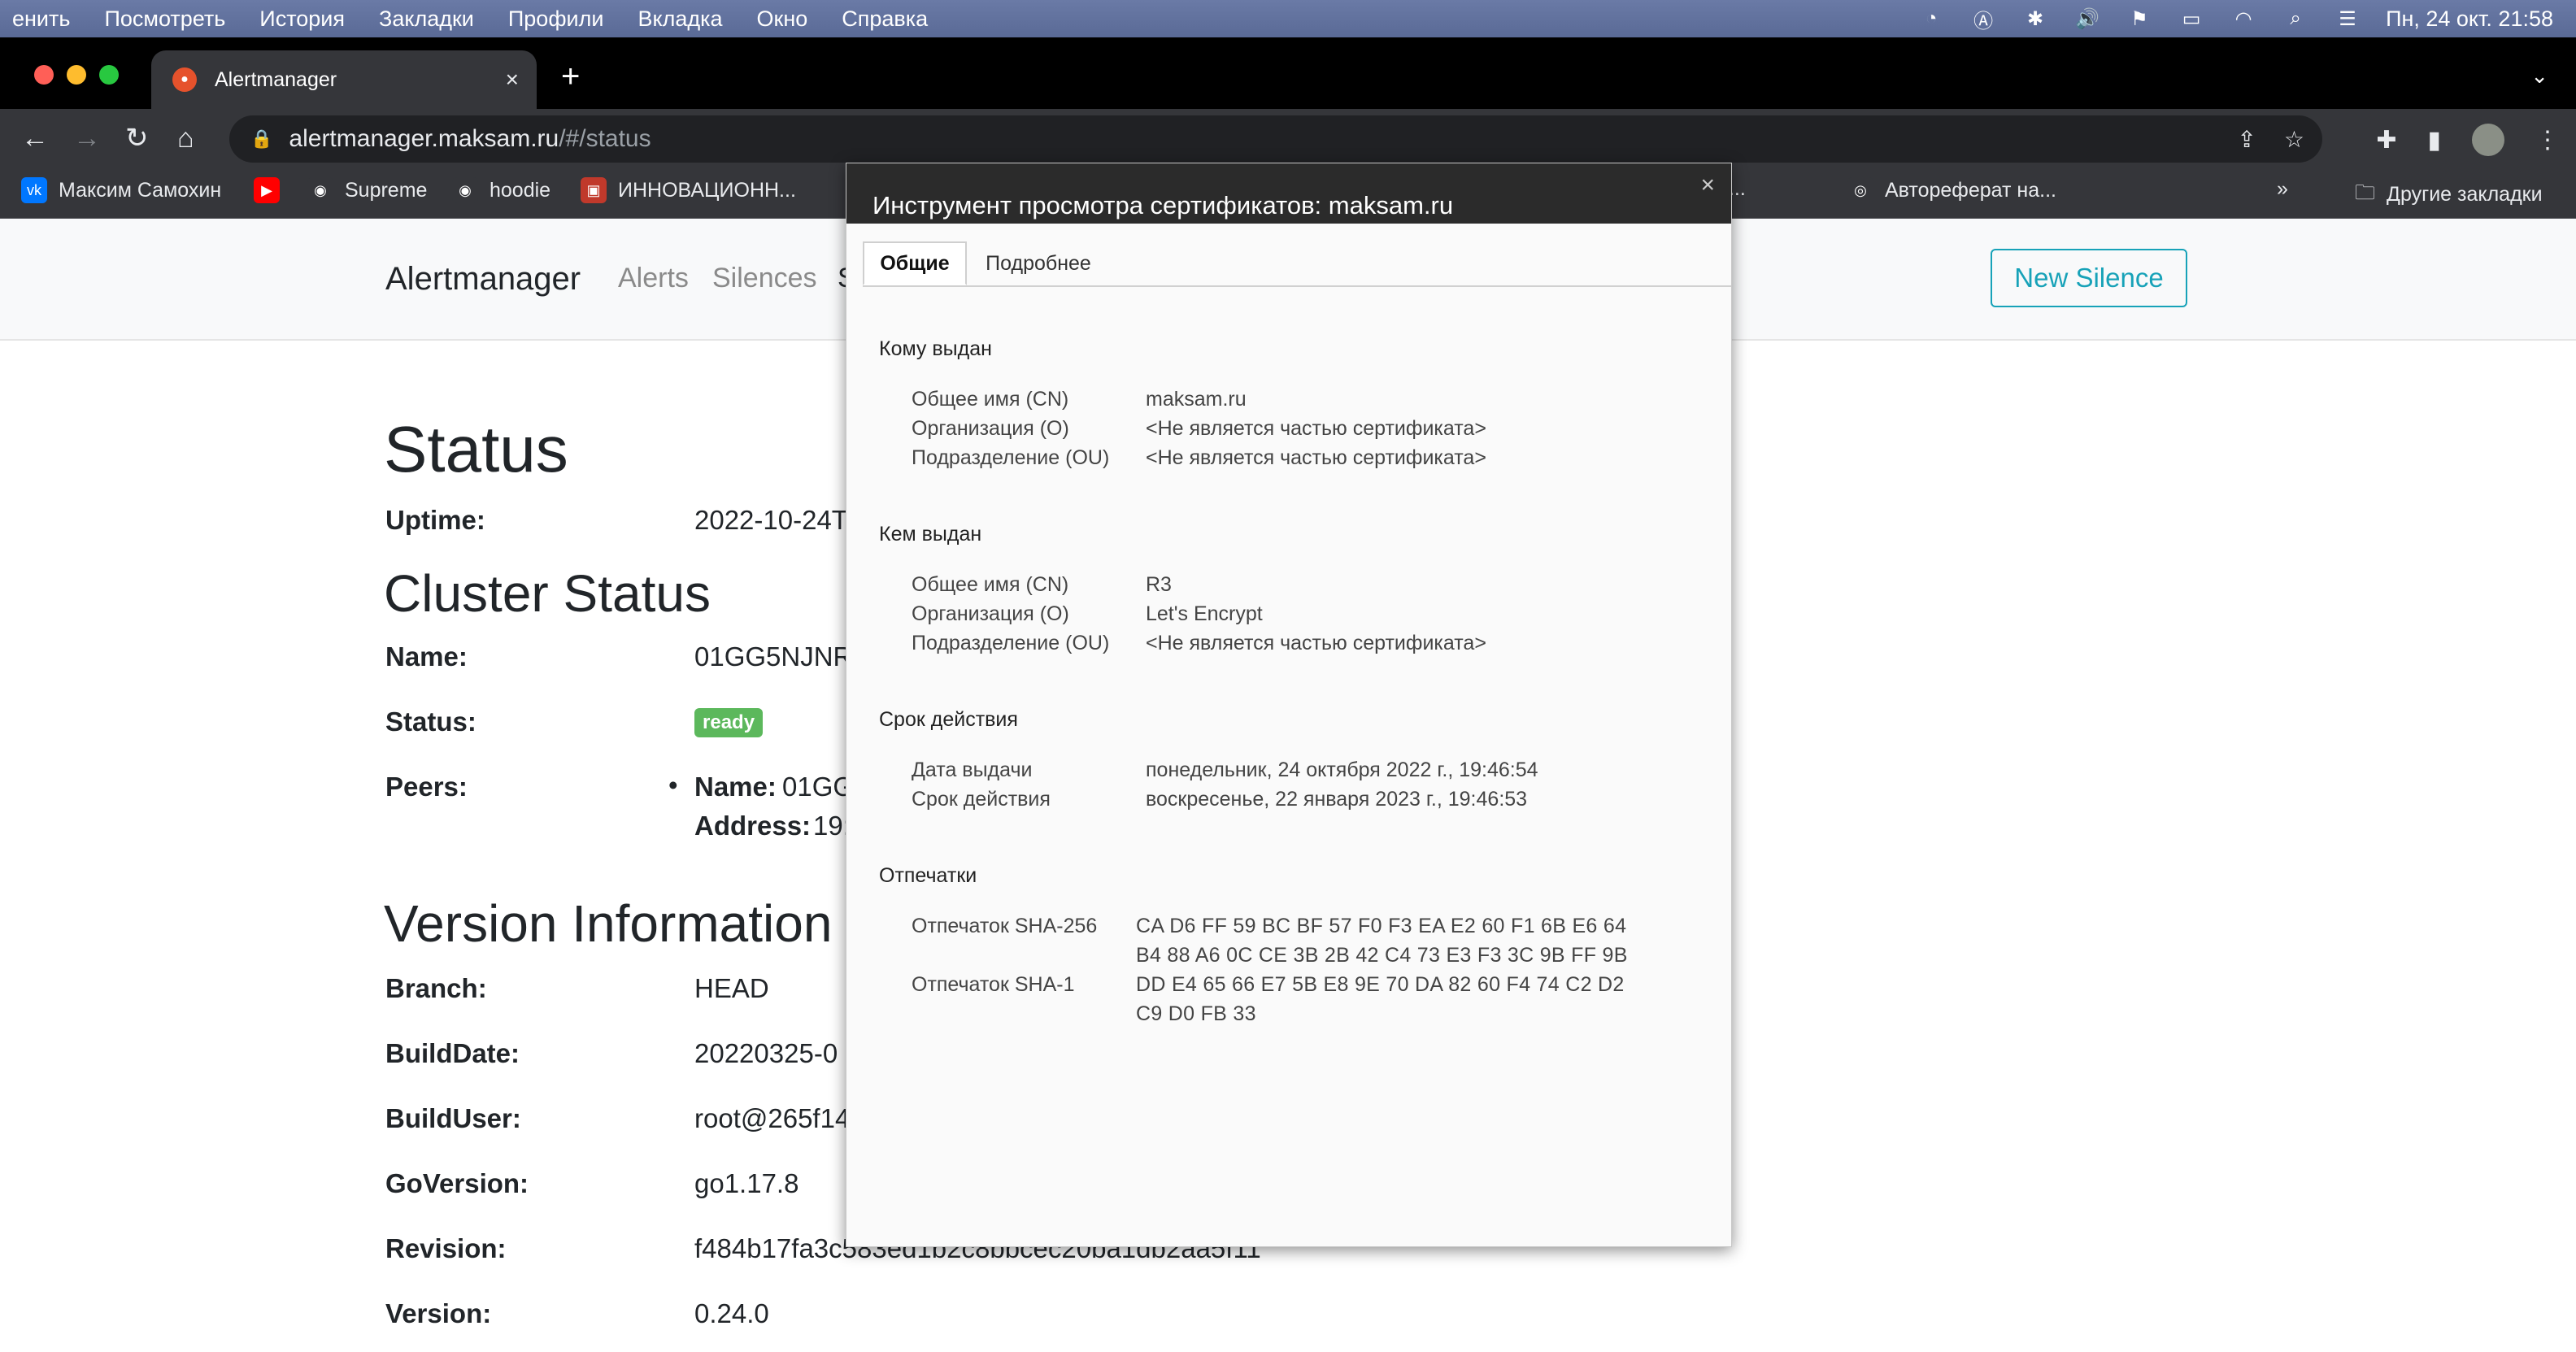  I want to click on vk-icon: vk, so click(34, 190).